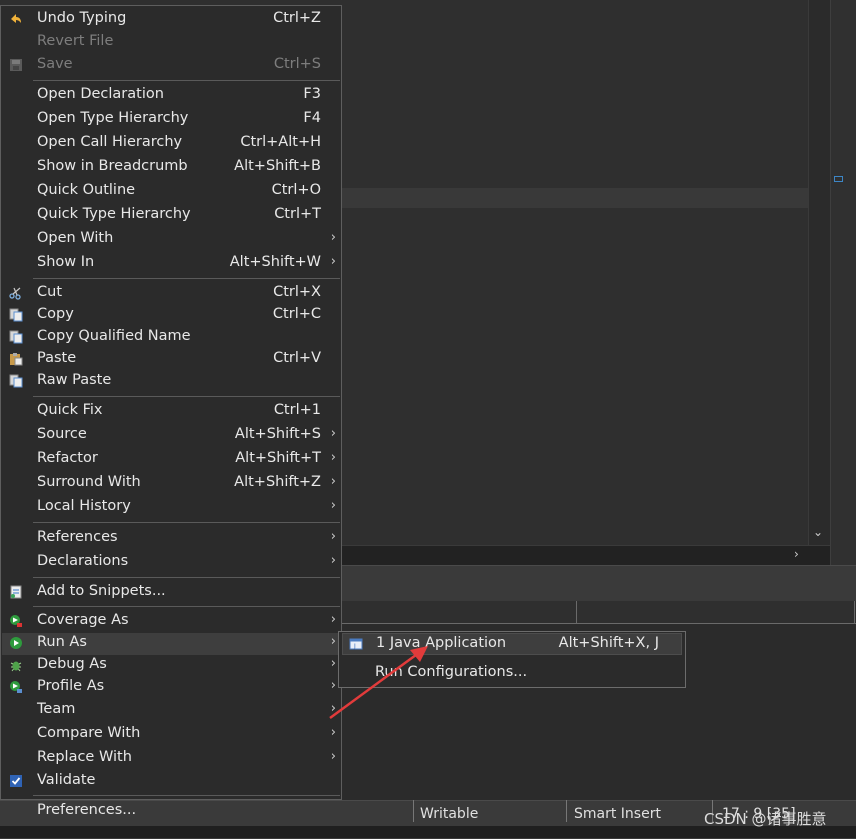 The image size is (856, 839). What do you see at coordinates (171, 644) in the screenshot?
I see `menu-item-run-as: Run As ›` at bounding box center [171, 644].